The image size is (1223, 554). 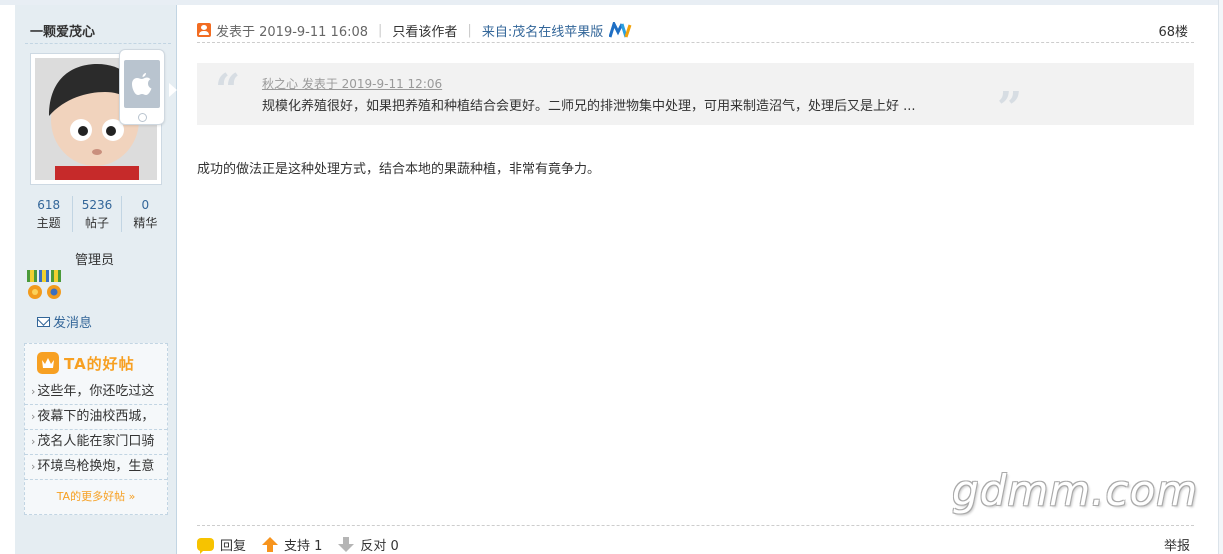 I want to click on report-link: 举报, so click(x=1177, y=544).